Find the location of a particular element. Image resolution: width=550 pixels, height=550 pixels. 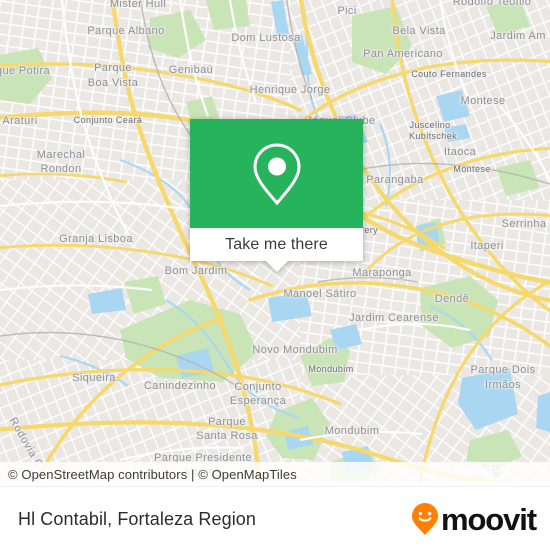

callout-footer: Take me there is located at coordinates (276, 250).